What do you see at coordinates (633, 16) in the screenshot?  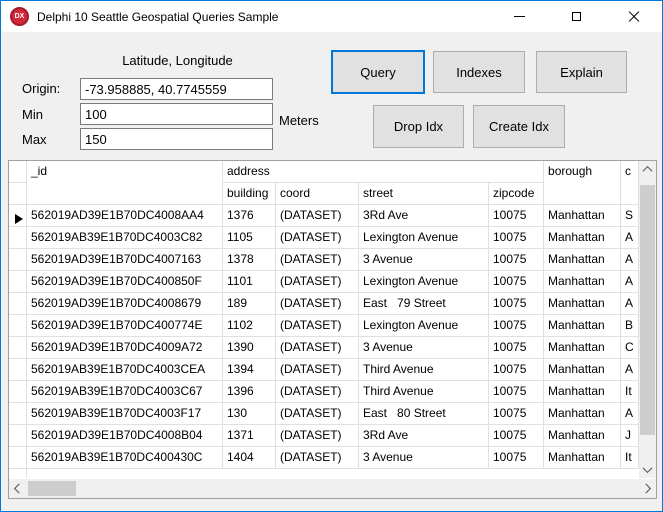 I see `close-button` at bounding box center [633, 16].